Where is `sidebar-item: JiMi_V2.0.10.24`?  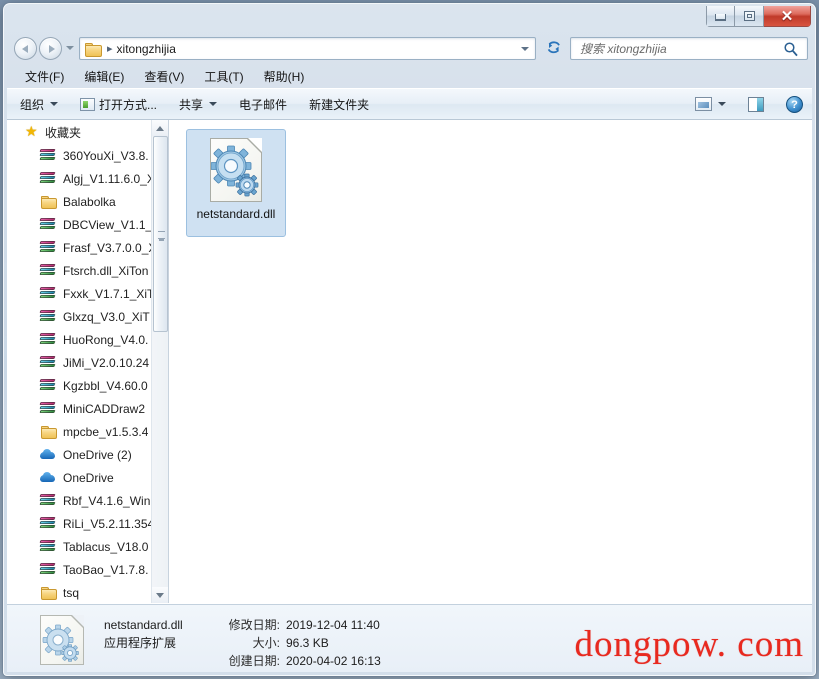 sidebar-item: JiMi_V2.0.10.24 is located at coordinates (79, 362).